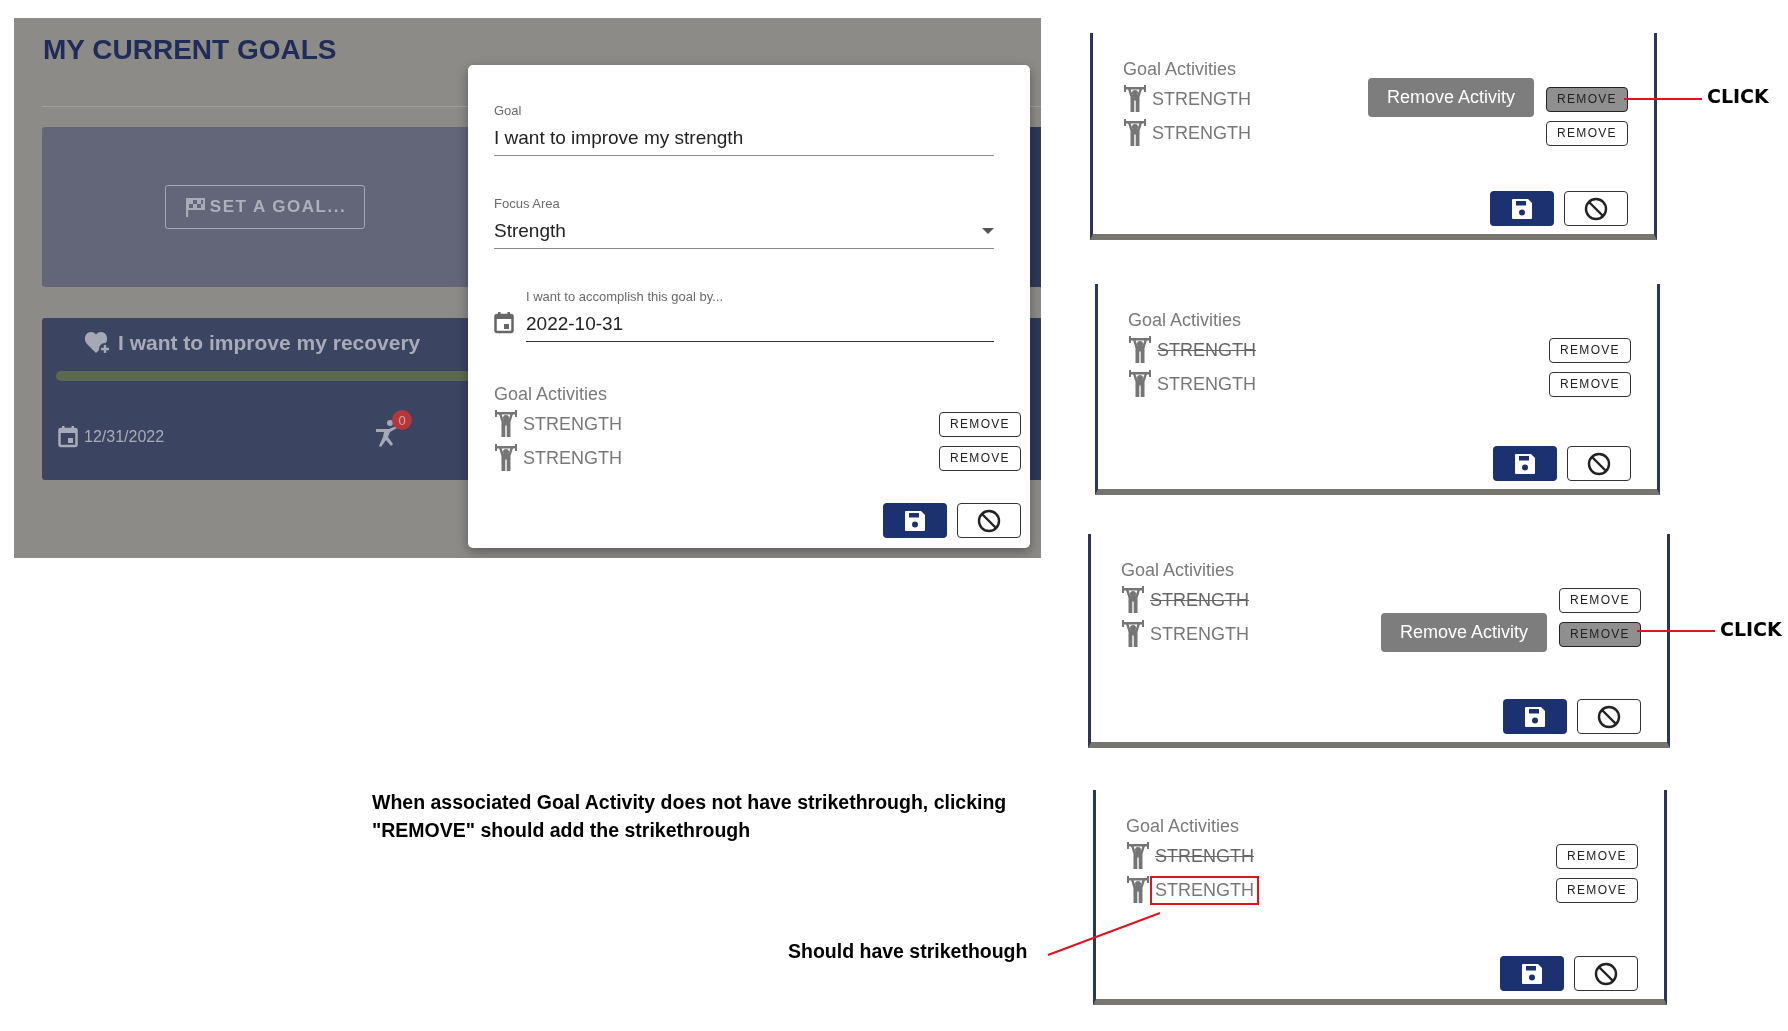  I want to click on field-value: Strength, so click(530, 231).